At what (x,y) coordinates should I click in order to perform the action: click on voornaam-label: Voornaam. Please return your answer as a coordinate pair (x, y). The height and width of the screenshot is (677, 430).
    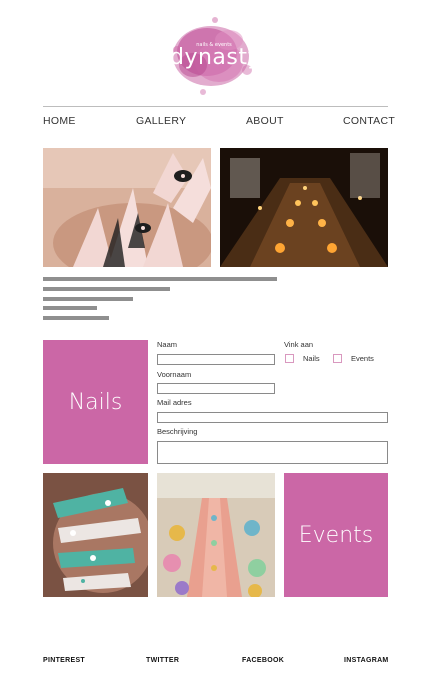
    Looking at the image, I should click on (174, 374).